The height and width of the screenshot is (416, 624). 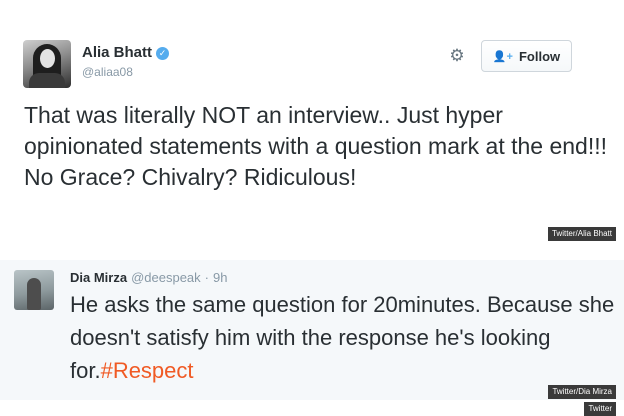 What do you see at coordinates (34, 294) in the screenshot?
I see `avatar-figure` at bounding box center [34, 294].